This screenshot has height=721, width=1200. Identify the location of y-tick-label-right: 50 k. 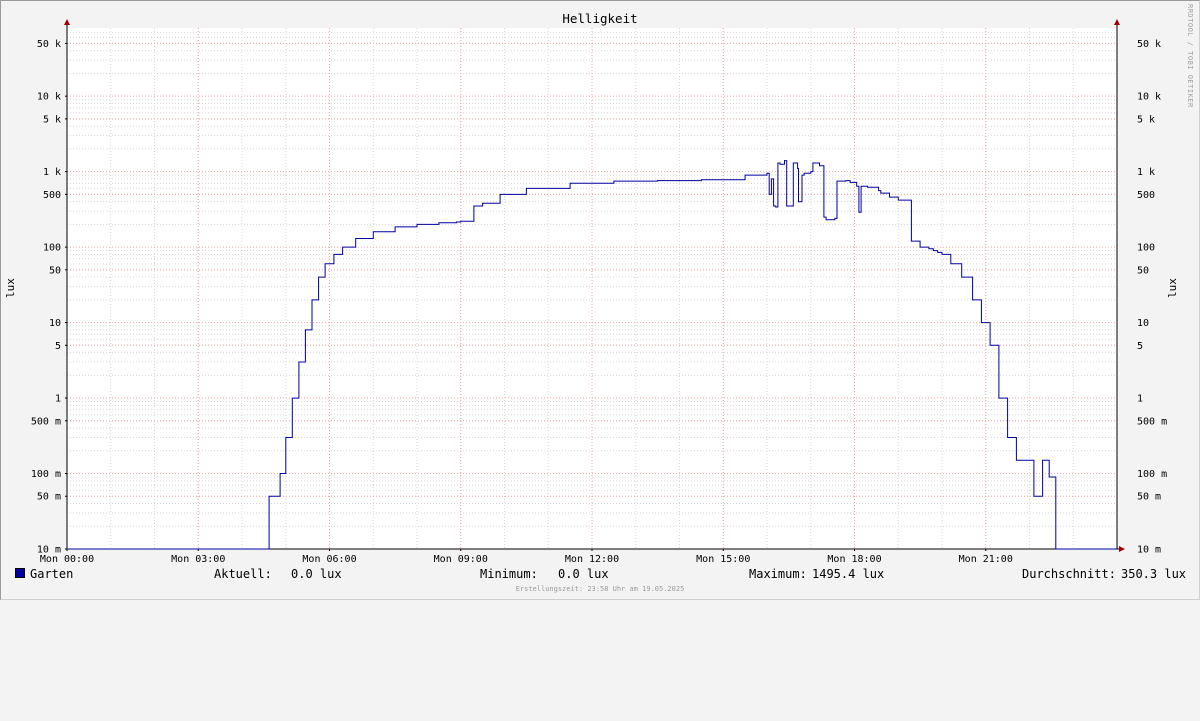
(1149, 44).